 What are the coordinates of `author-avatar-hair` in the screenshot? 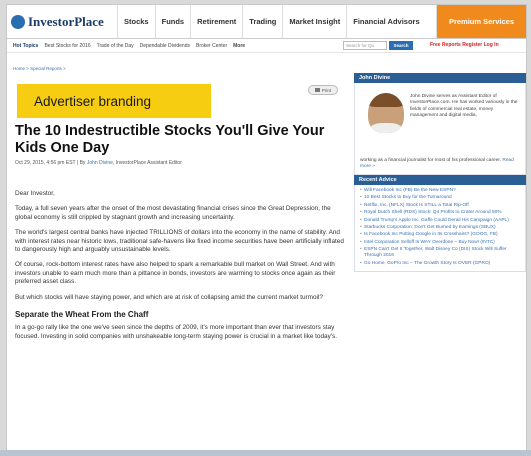 It's located at (386, 100).